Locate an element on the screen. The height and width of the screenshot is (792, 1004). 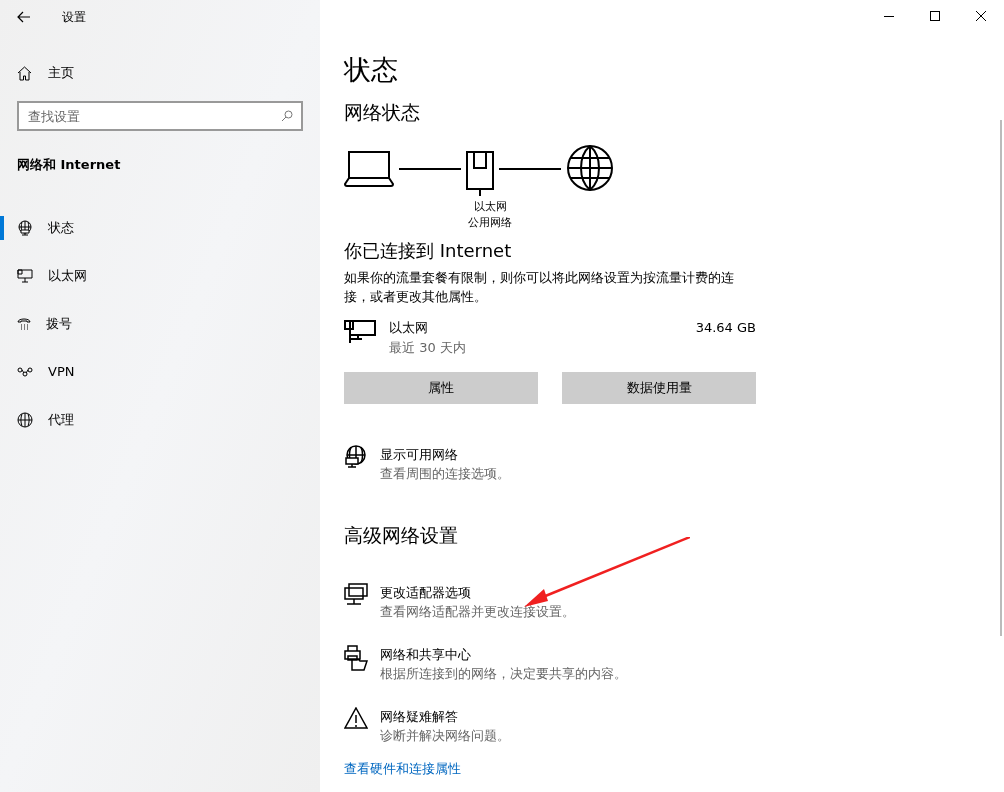
section-heading: 网络状态 is located at coordinates (382, 112).